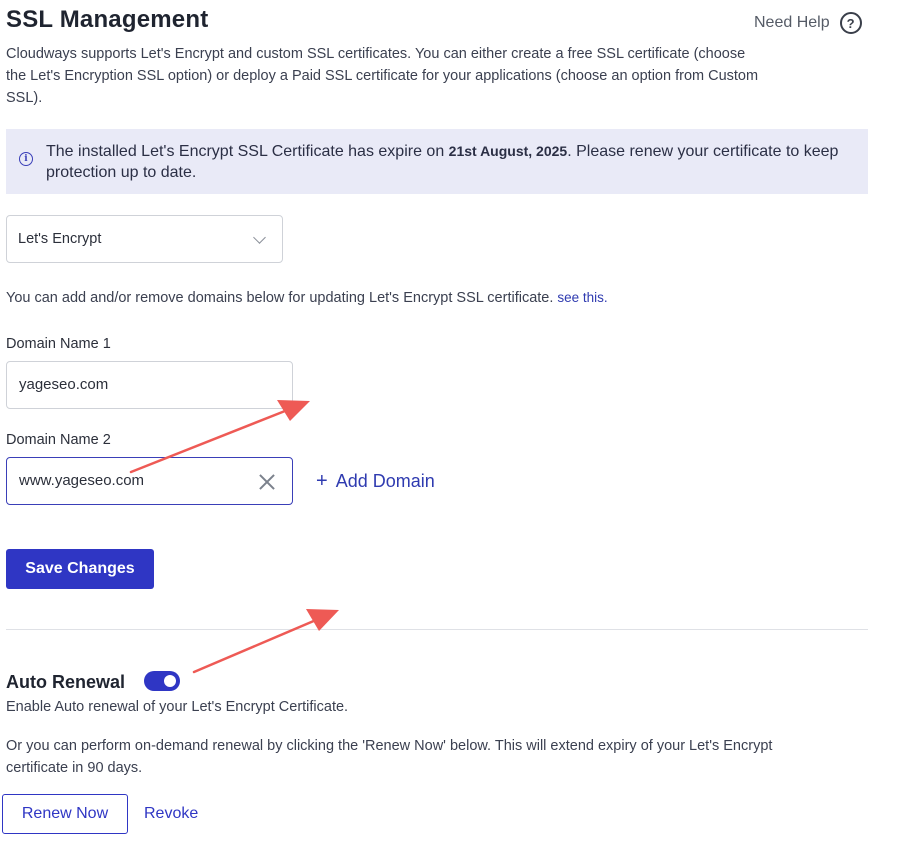  Describe the element at coordinates (850, 23) in the screenshot. I see `question-circle-icon: ?` at that location.